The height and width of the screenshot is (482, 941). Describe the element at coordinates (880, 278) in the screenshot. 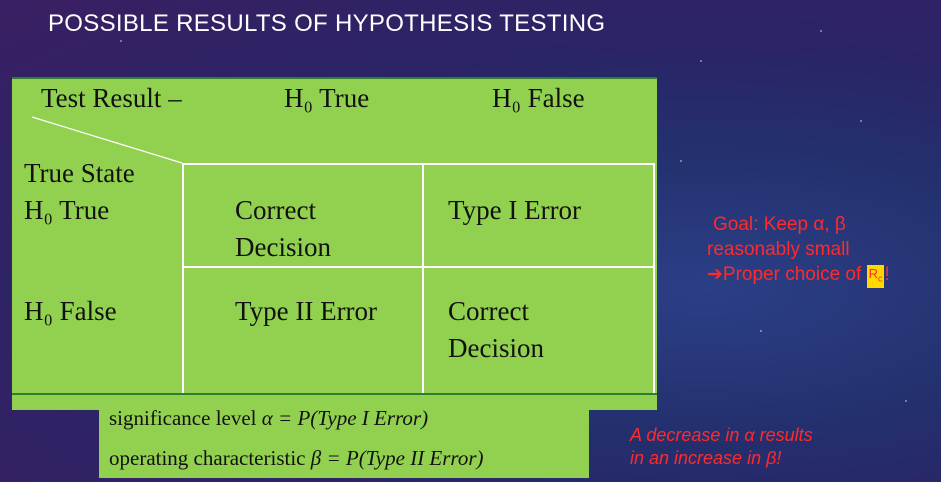

I see `rc-badge-subscript: c` at that location.